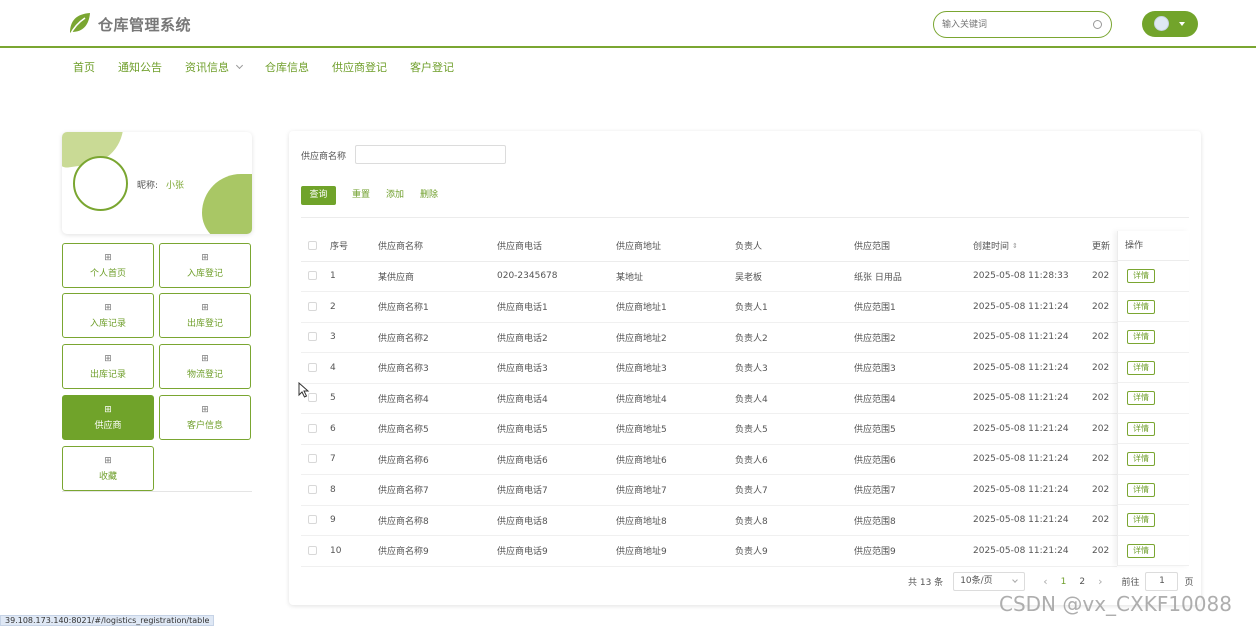 This screenshot has width=1256, height=626. I want to click on nav-item-warehouse: 仓库信息, so click(287, 67).